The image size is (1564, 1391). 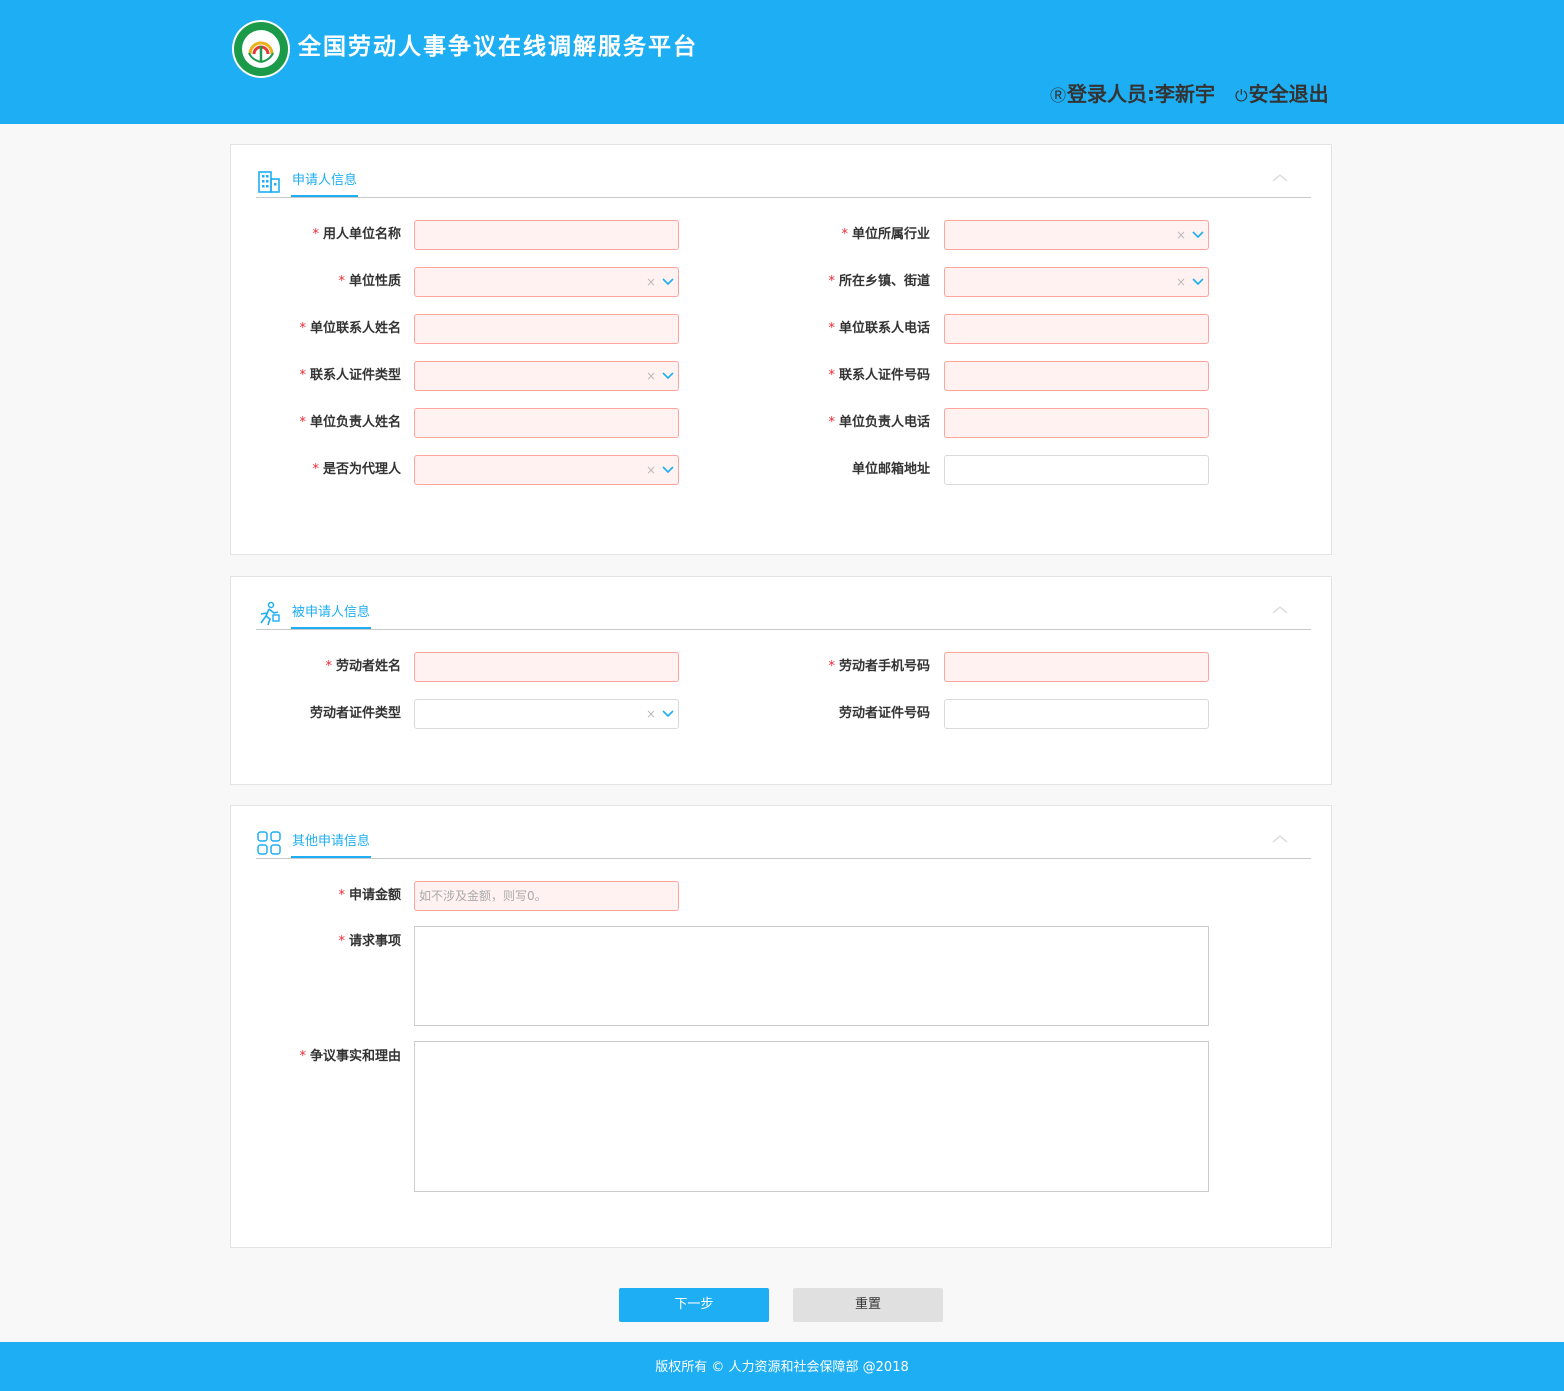 I want to click on grid-icon, so click(x=269, y=843).